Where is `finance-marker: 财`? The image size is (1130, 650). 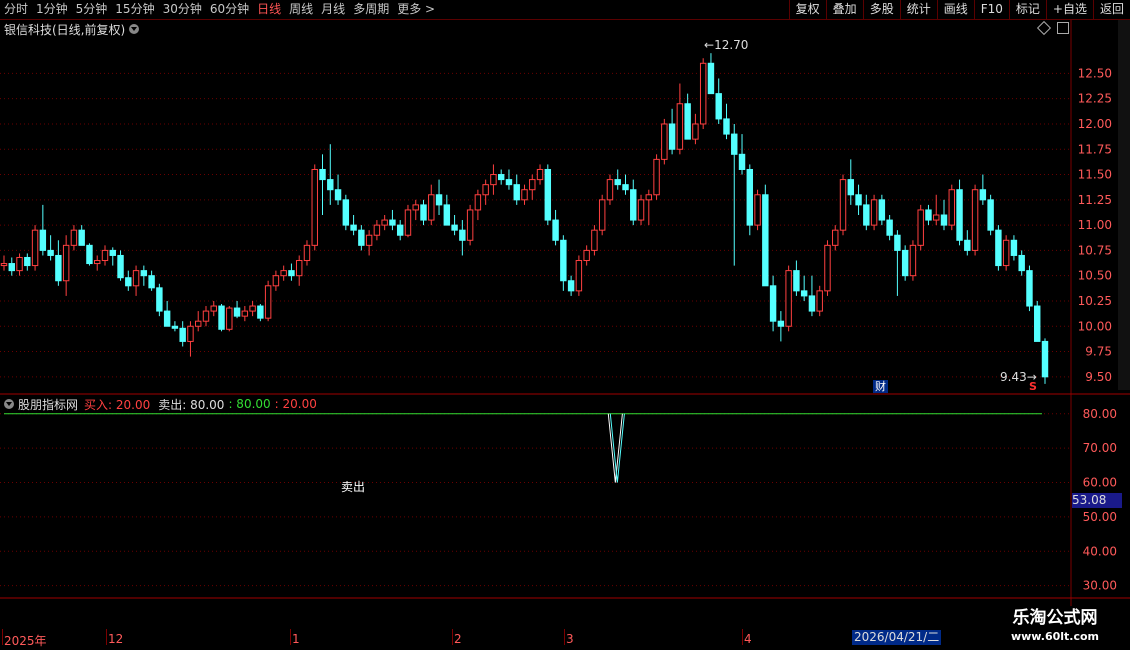 finance-marker: 财 is located at coordinates (880, 386).